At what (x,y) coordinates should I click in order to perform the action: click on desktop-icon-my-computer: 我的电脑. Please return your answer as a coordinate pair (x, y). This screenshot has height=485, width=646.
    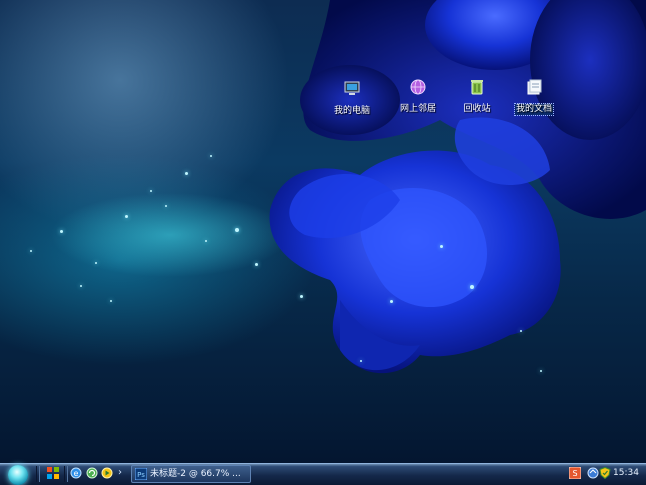
    Looking at the image, I should click on (352, 98).